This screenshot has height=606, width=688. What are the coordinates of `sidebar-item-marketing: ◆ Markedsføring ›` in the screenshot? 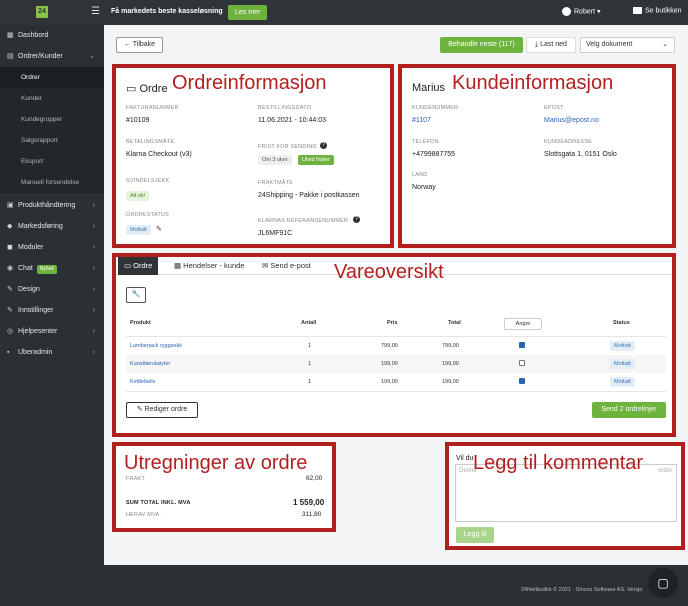 It's located at (52, 226).